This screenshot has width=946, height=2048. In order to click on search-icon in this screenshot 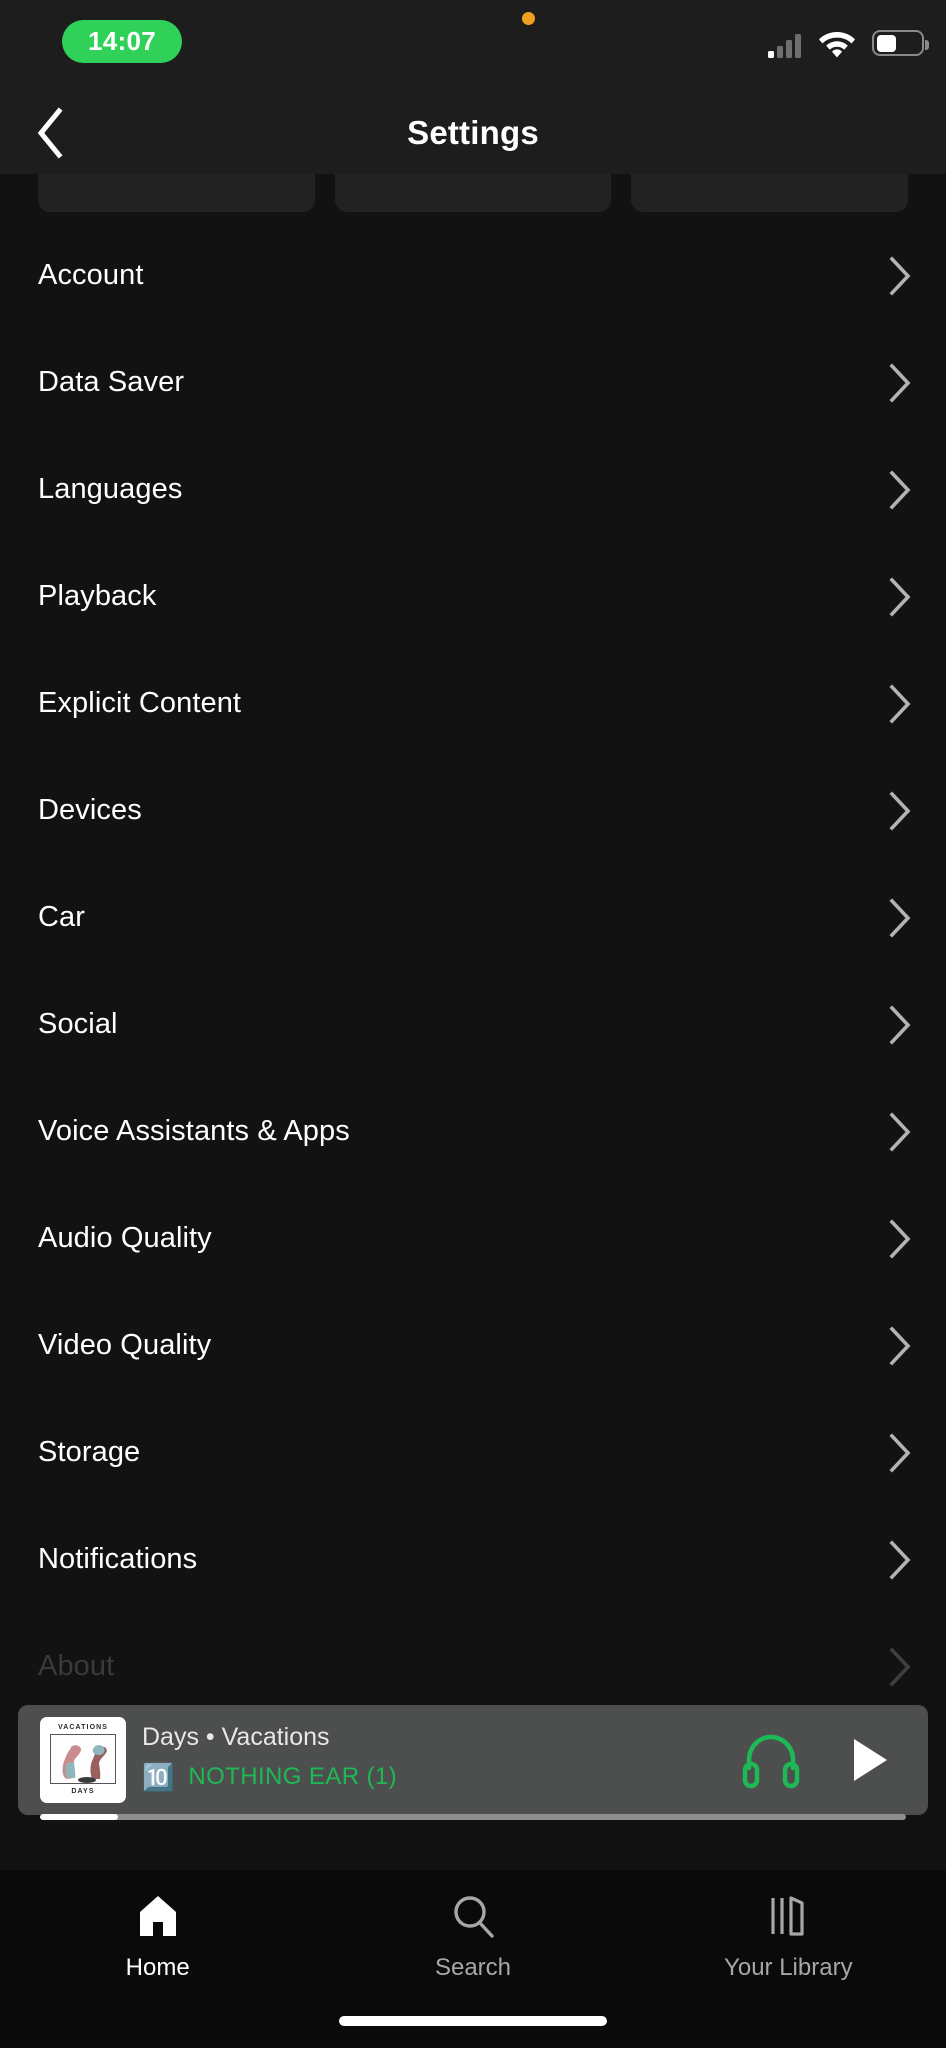, I will do `click(474, 1917)`.